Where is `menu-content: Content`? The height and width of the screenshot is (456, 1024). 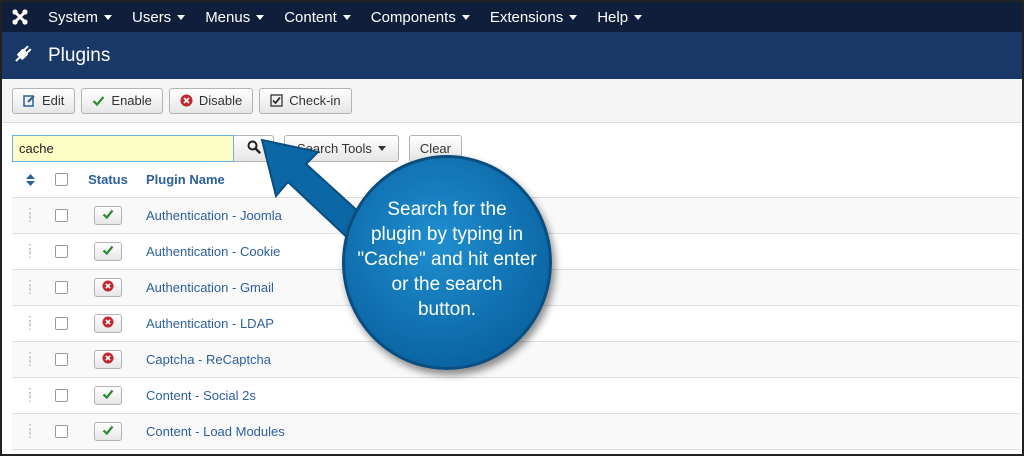 menu-content: Content is located at coordinates (317, 17).